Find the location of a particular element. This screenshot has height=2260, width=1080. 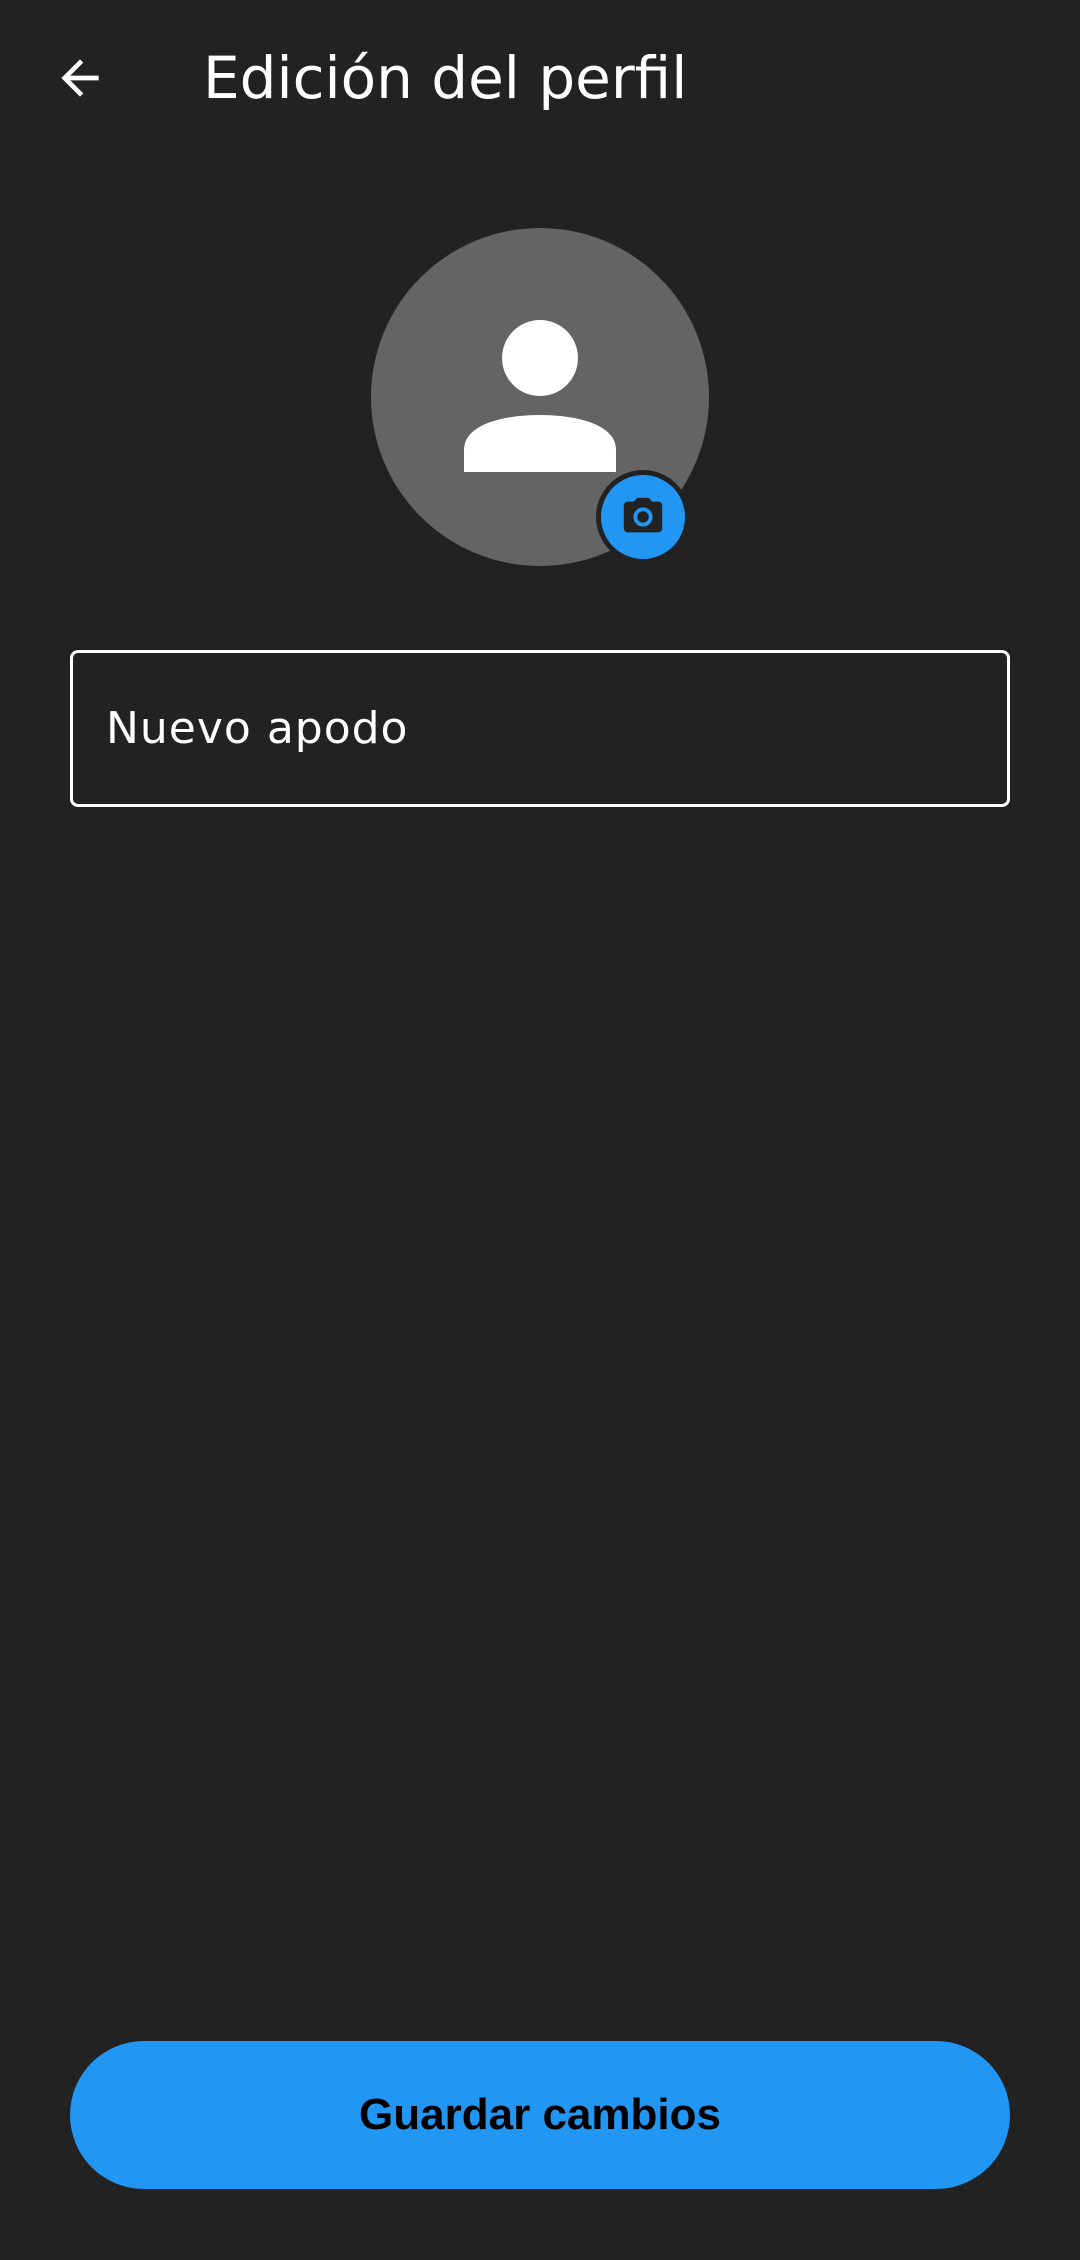

camera-icon is located at coordinates (643, 515).